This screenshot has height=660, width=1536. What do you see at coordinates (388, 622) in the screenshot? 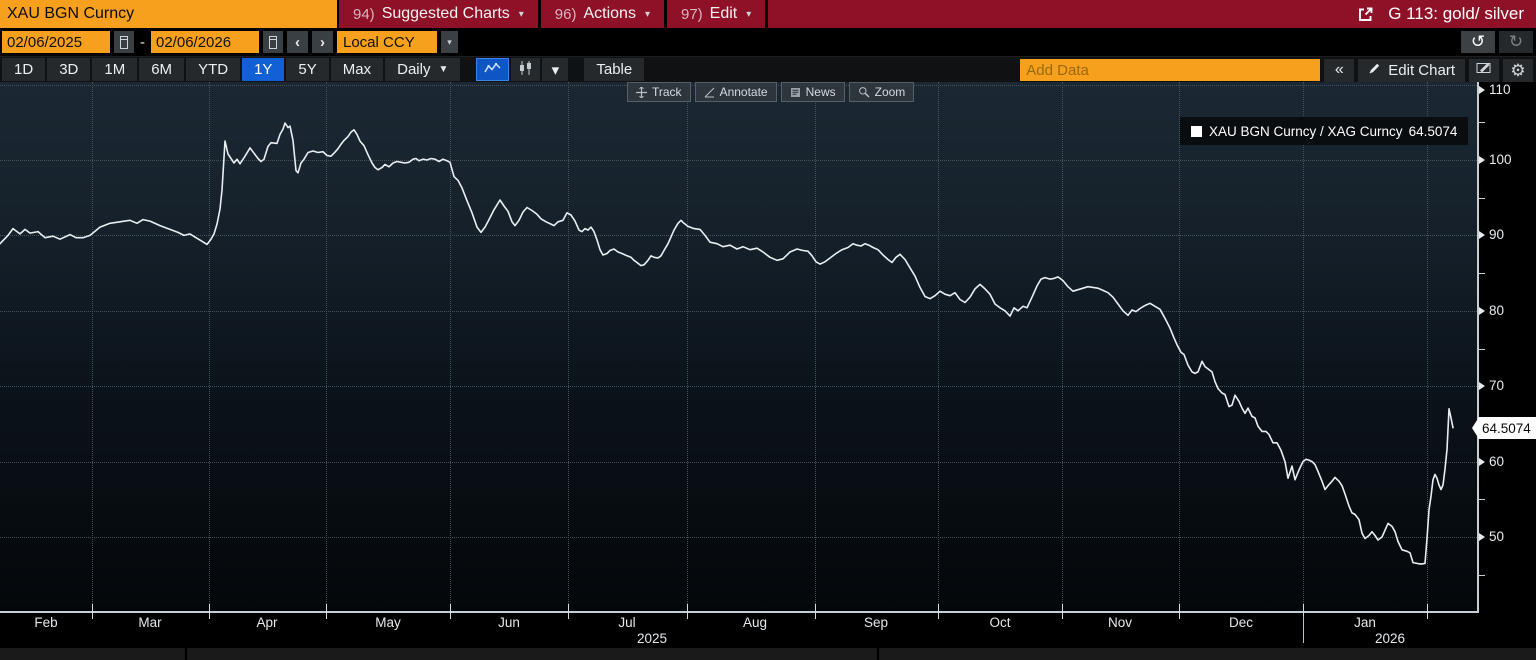
I see `x-axis-month-label: May` at bounding box center [388, 622].